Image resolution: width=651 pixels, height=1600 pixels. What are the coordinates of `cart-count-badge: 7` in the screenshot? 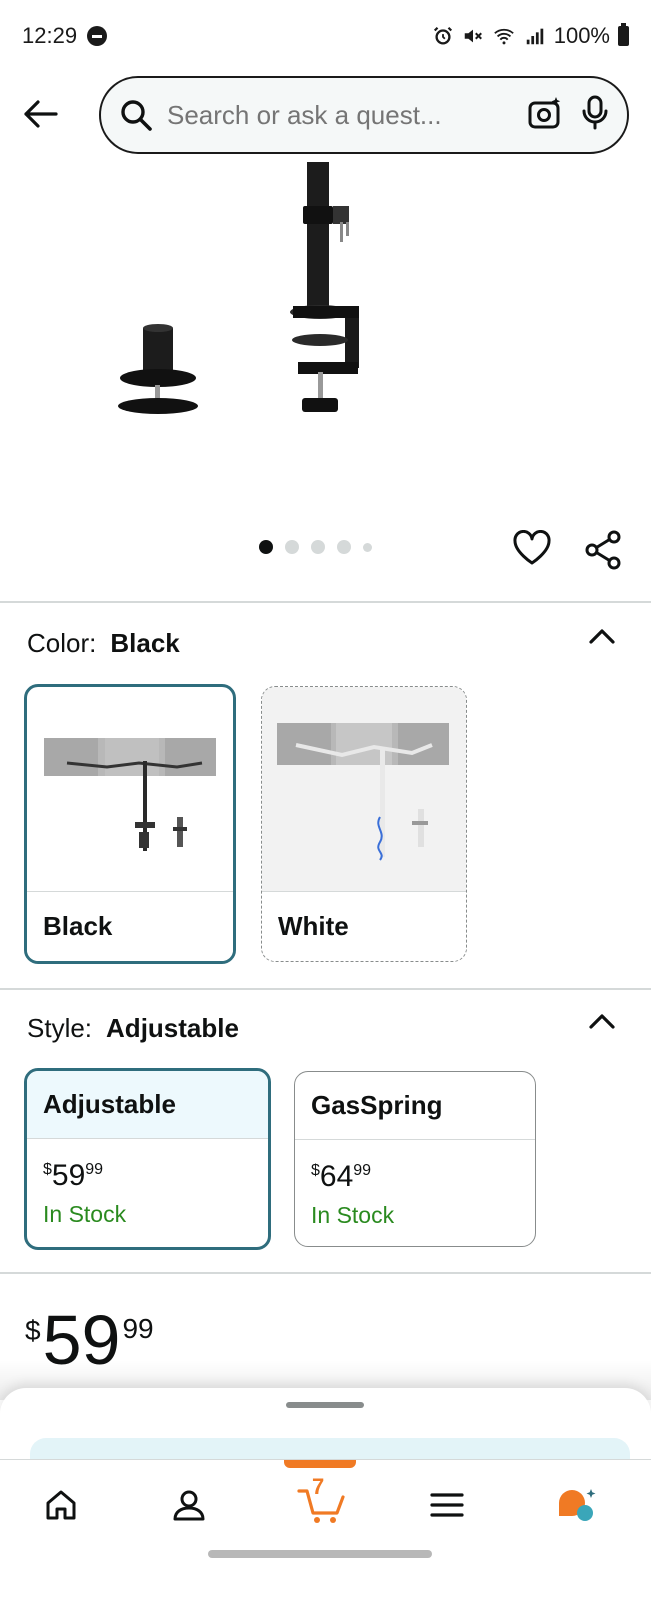 It's located at (318, 1486).